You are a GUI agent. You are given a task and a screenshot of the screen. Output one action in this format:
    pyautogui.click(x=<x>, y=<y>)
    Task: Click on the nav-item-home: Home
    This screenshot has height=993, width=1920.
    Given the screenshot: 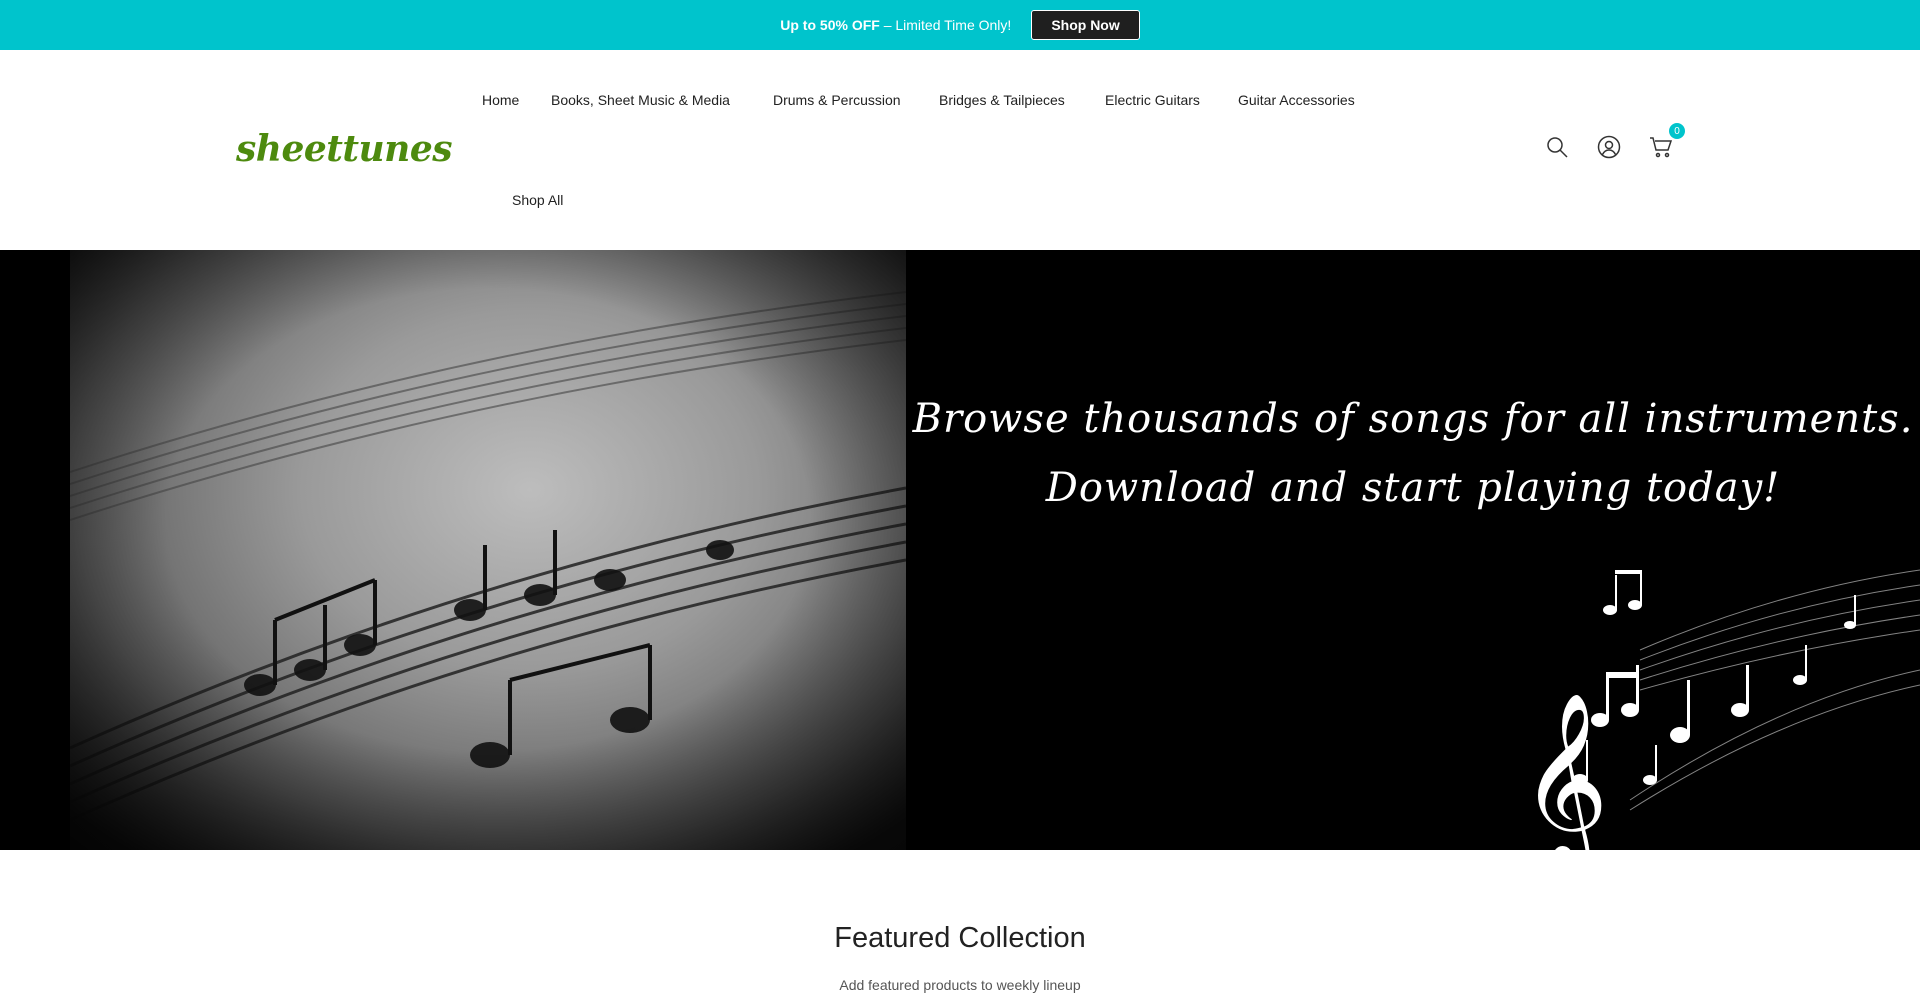 What is the action you would take?
    pyautogui.click(x=500, y=100)
    